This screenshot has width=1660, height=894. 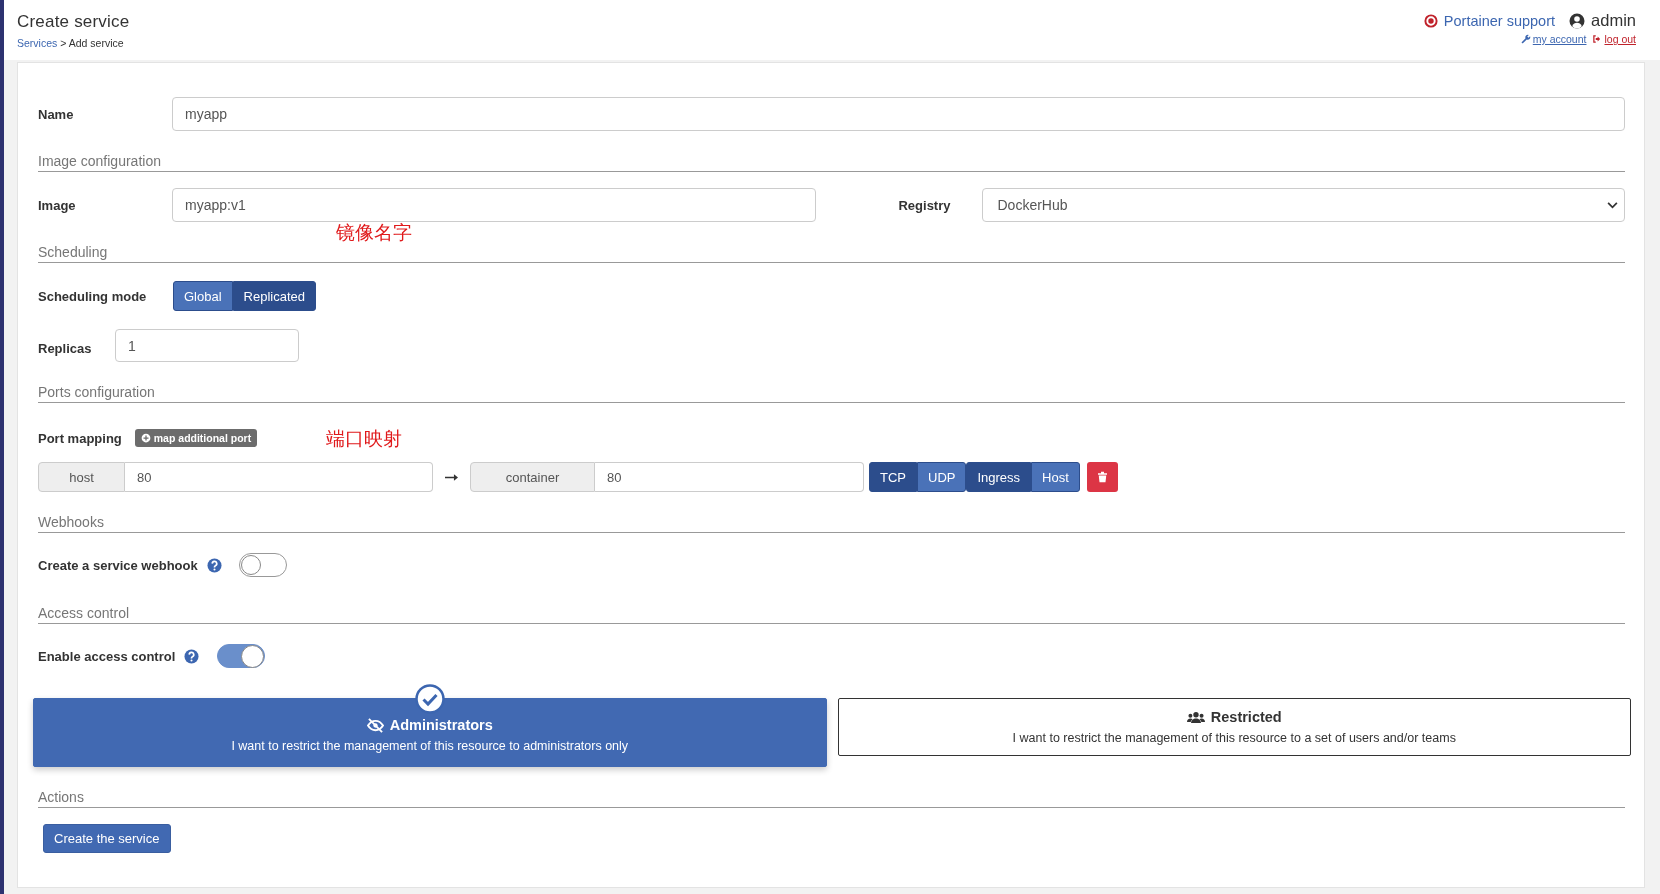 What do you see at coordinates (532, 477) in the screenshot?
I see `addon-label: container` at bounding box center [532, 477].